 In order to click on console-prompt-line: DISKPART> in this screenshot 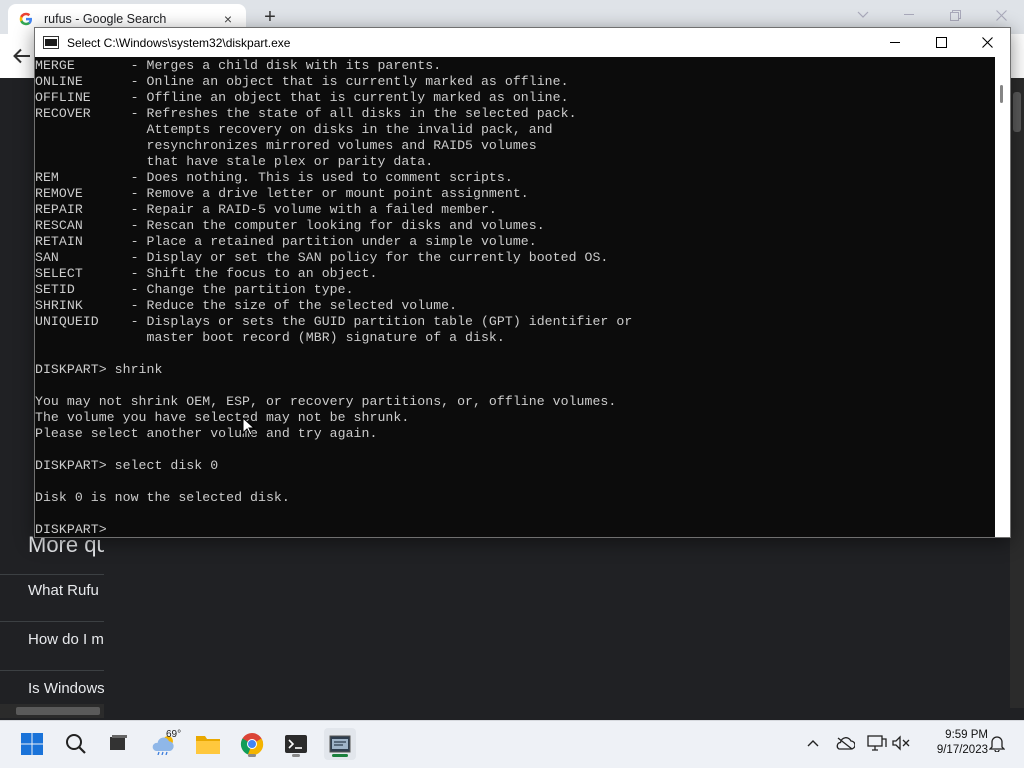, I will do `click(515, 529)`.